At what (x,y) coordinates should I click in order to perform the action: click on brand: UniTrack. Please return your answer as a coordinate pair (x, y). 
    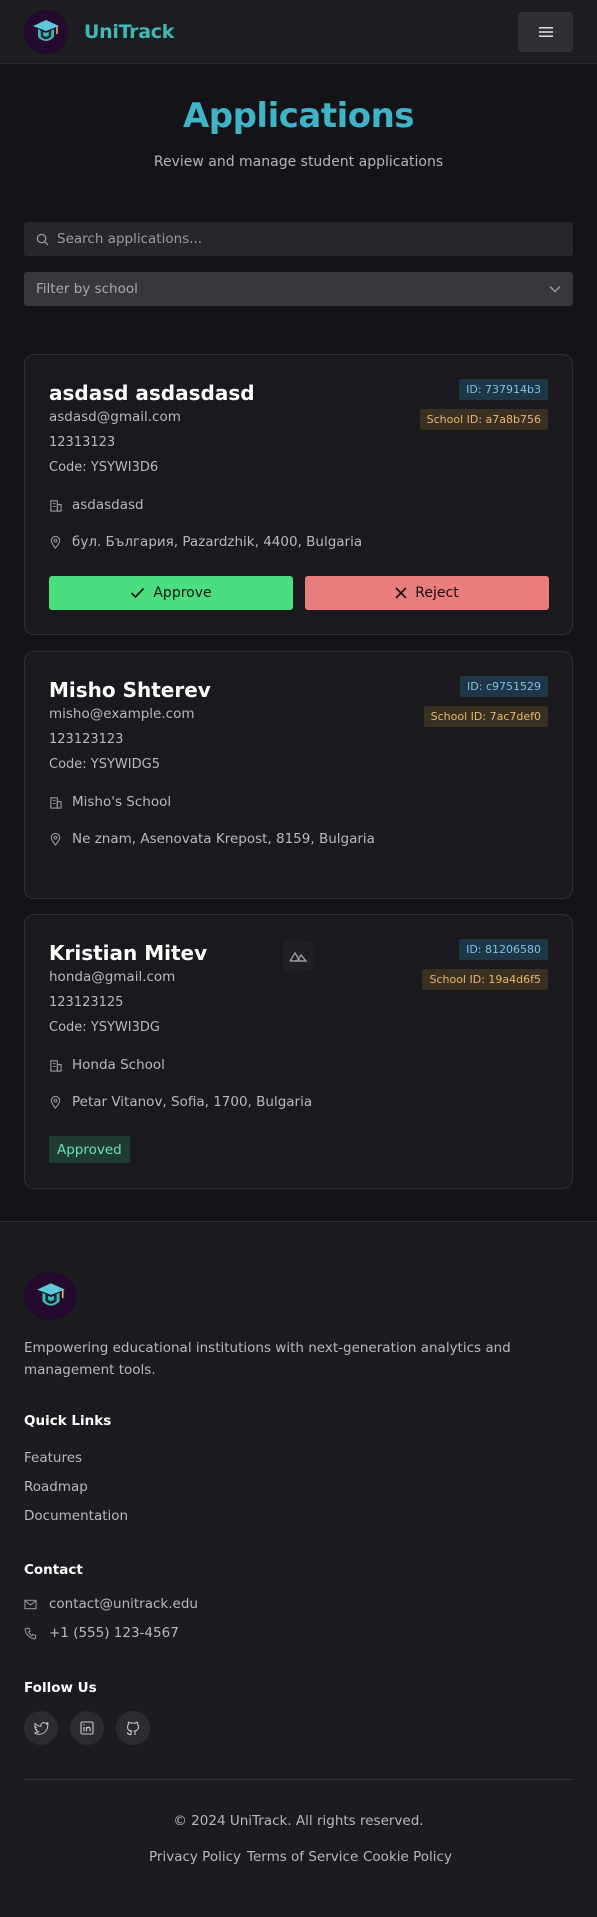
    Looking at the image, I should click on (99, 31).